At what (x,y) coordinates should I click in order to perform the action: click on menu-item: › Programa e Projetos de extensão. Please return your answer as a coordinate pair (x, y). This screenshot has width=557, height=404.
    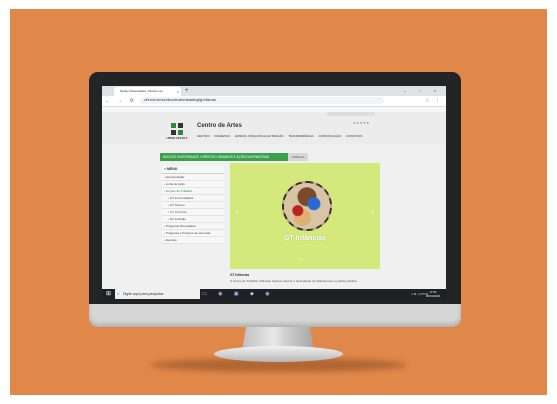
    Looking at the image, I should click on (193, 233).